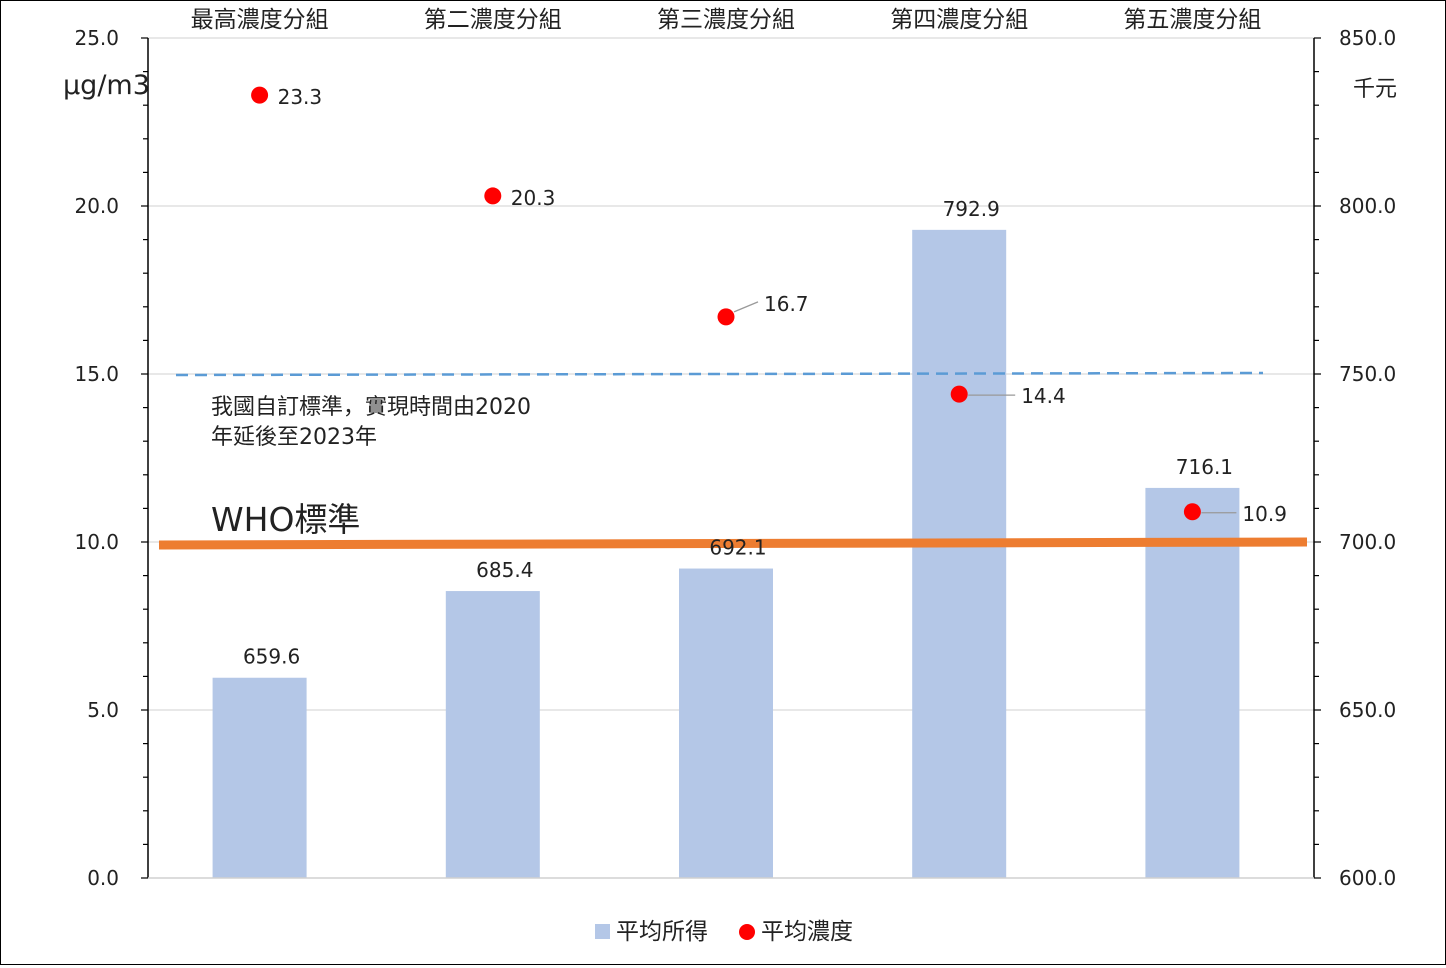  What do you see at coordinates (271, 657) in the screenshot?
I see `bar-value-label: 659.6` at bounding box center [271, 657].